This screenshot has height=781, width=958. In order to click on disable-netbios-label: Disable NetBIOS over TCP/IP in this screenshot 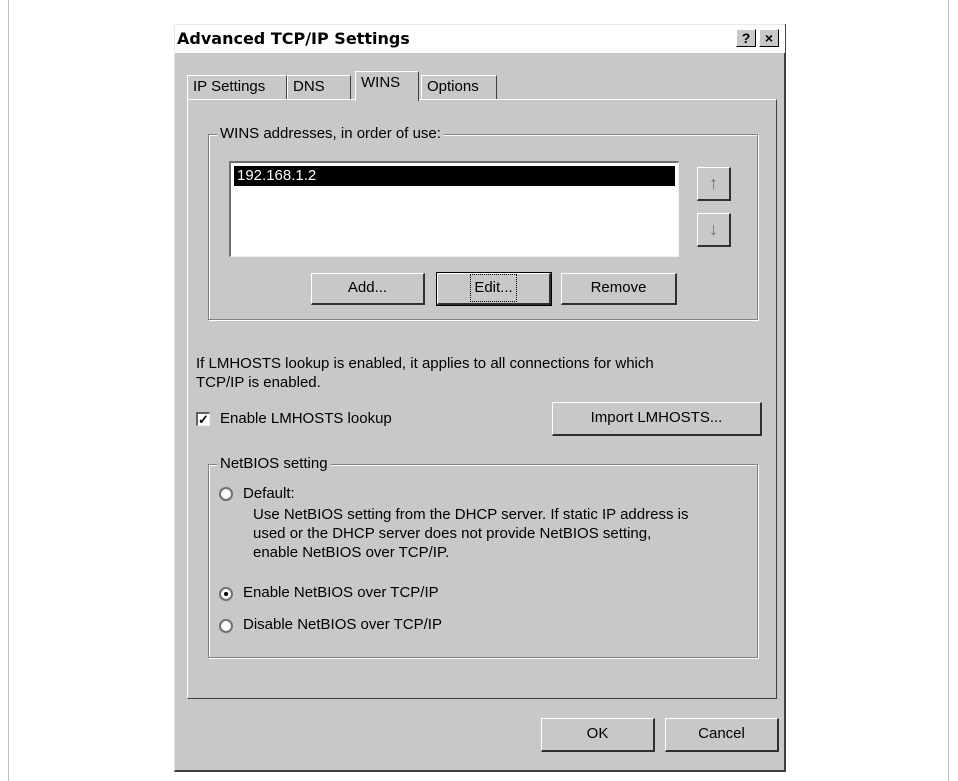, I will do `click(342, 624)`.